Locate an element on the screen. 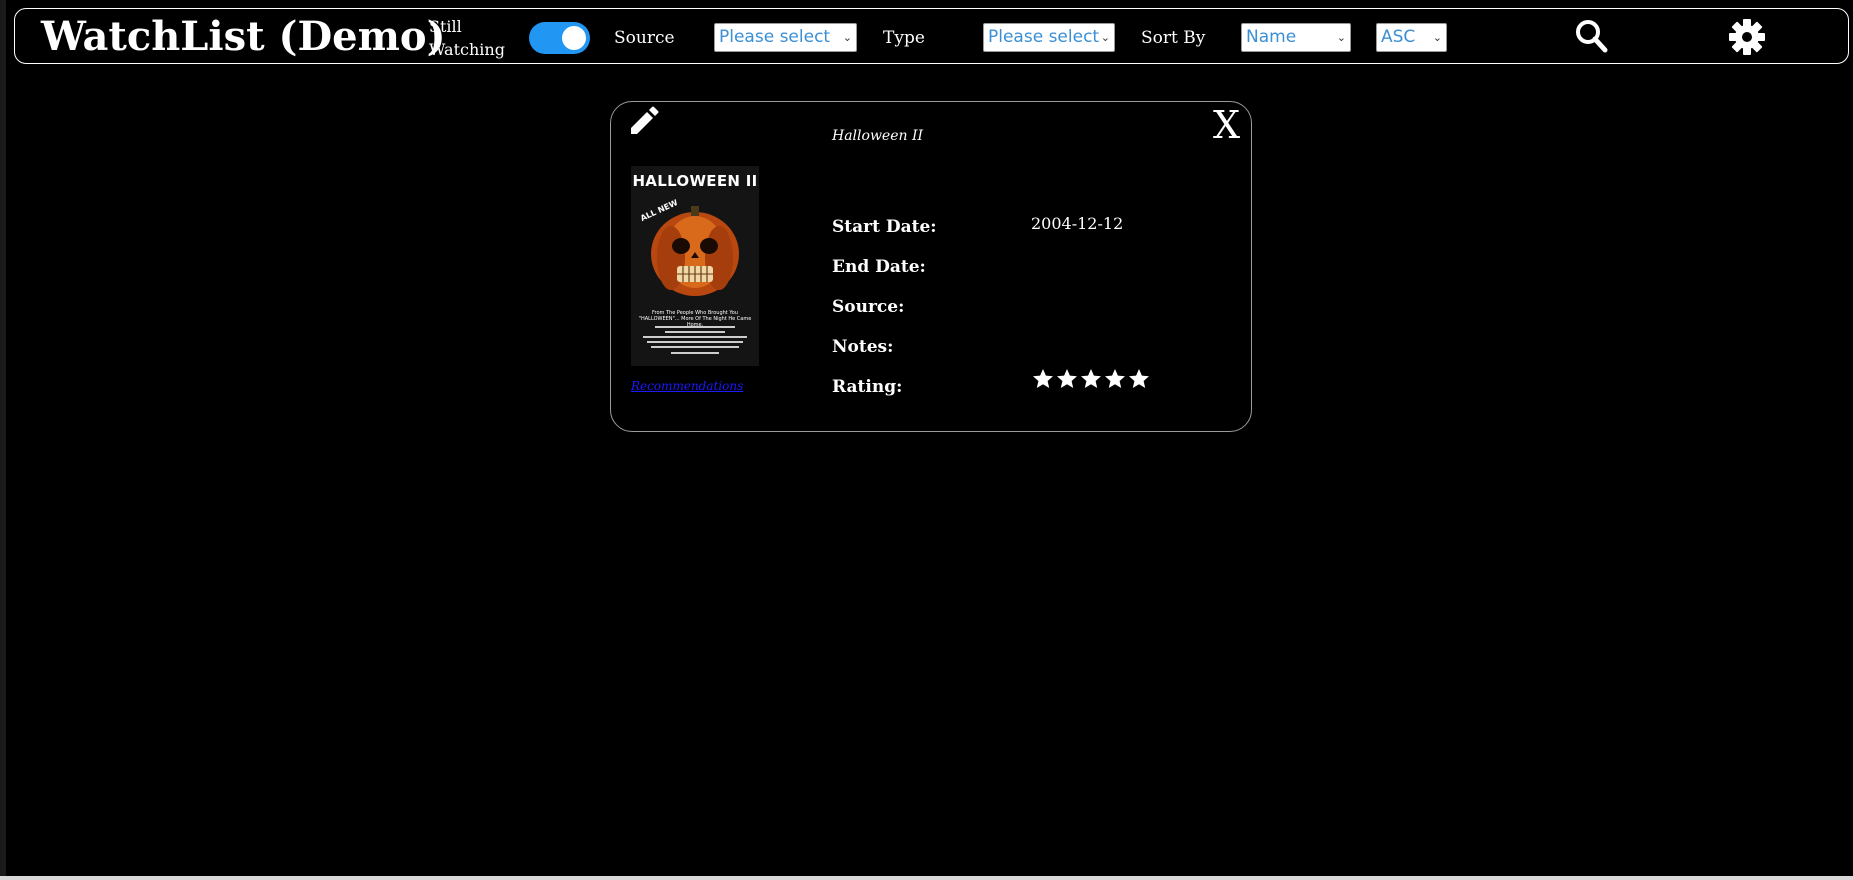 The height and width of the screenshot is (880, 1853). gear-icon is located at coordinates (1747, 37).